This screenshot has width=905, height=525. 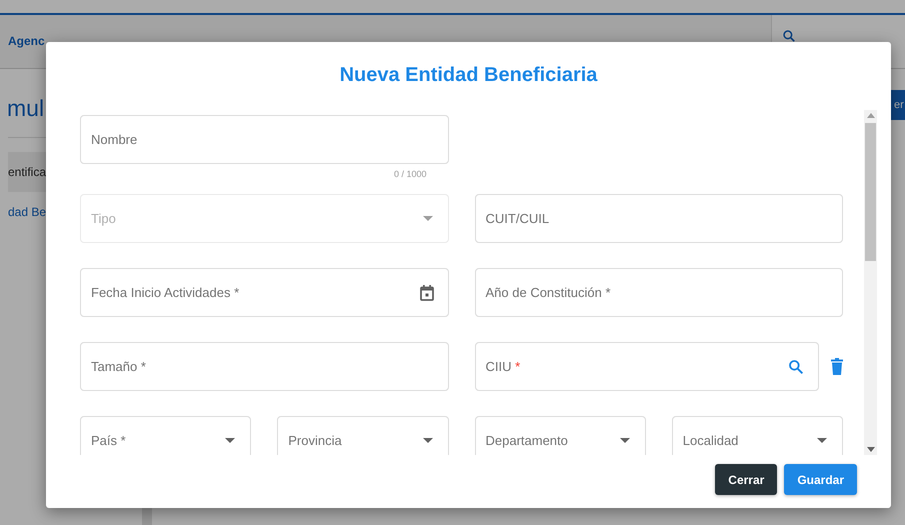 I want to click on select-field: País *, so click(x=166, y=435).